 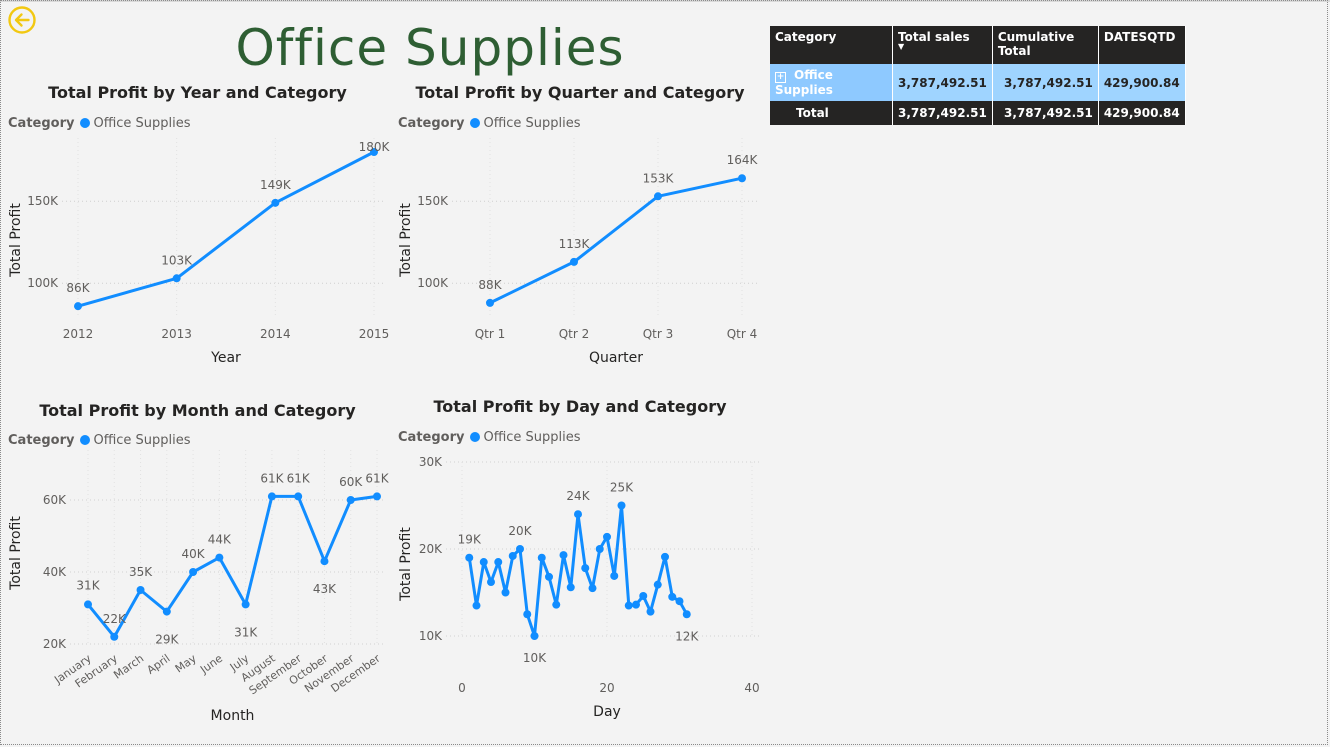 What do you see at coordinates (616, 358) in the screenshot?
I see `x-axis-title: Quarter` at bounding box center [616, 358].